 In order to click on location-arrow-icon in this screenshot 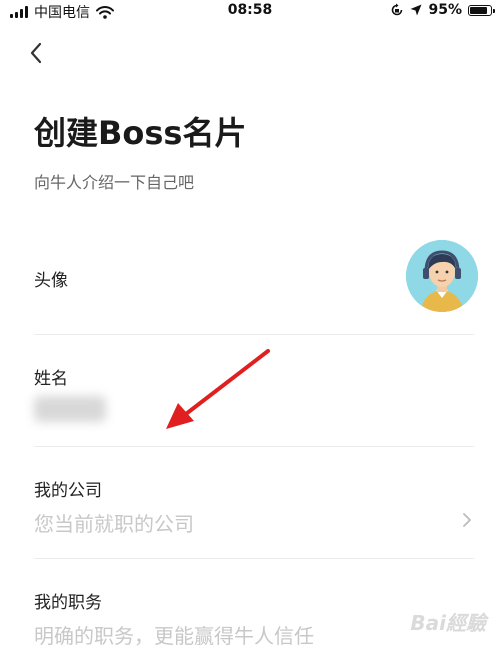, I will do `click(416, 10)`.